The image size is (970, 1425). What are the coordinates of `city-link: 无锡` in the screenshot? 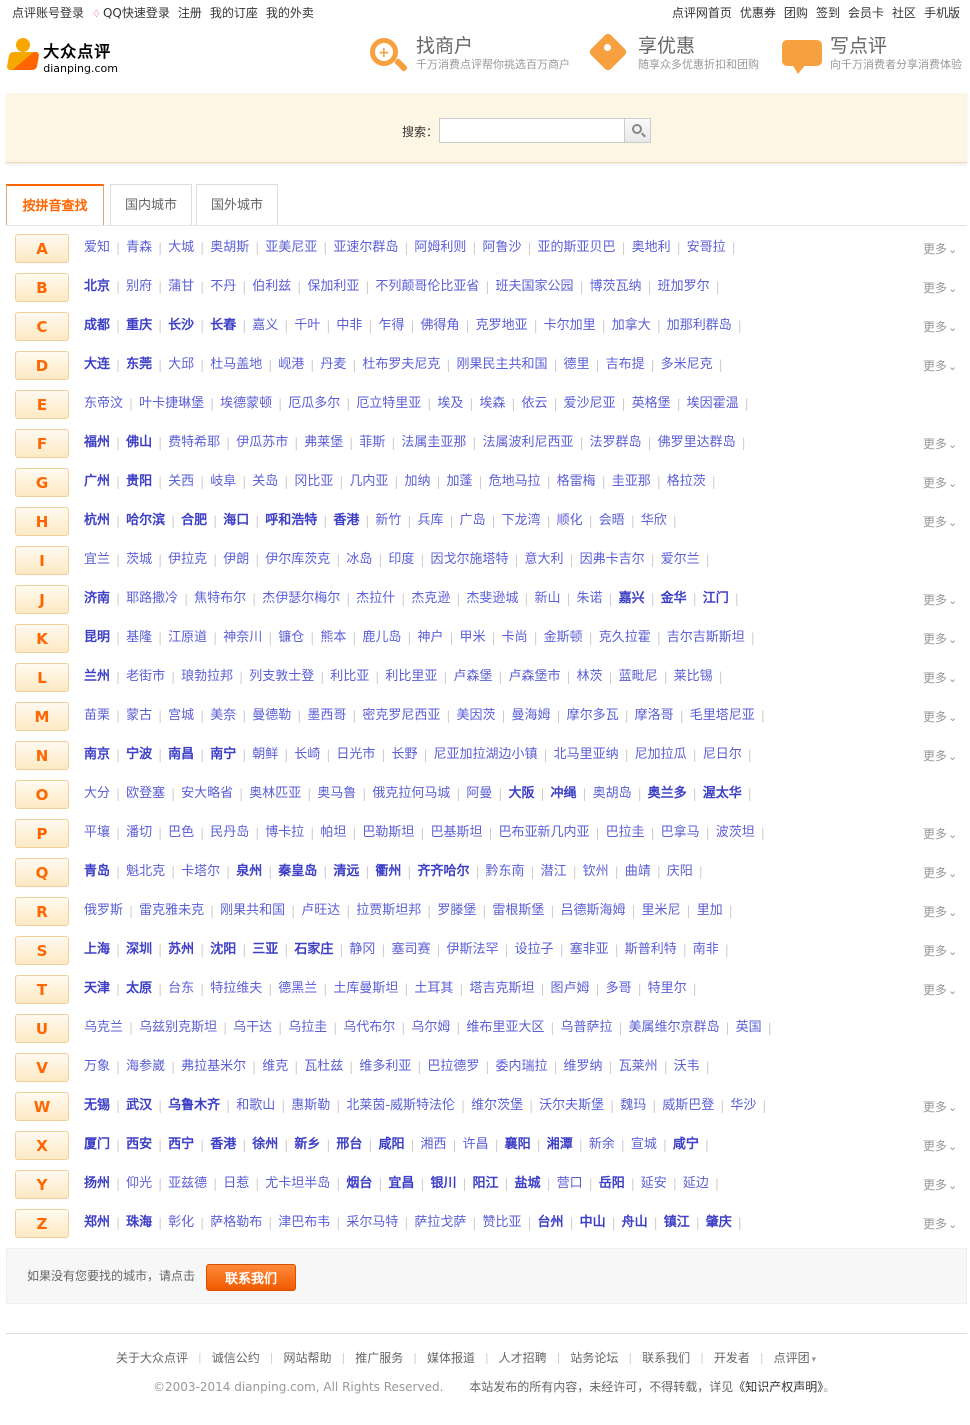 It's located at (97, 1108).